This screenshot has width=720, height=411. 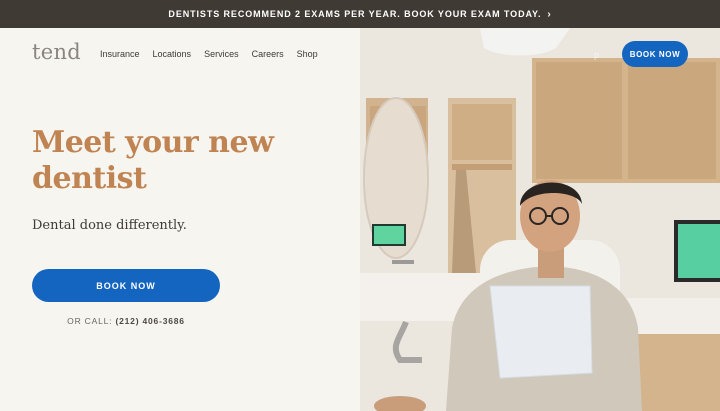 I want to click on hero-title: Meet your new dentist, so click(x=153, y=160).